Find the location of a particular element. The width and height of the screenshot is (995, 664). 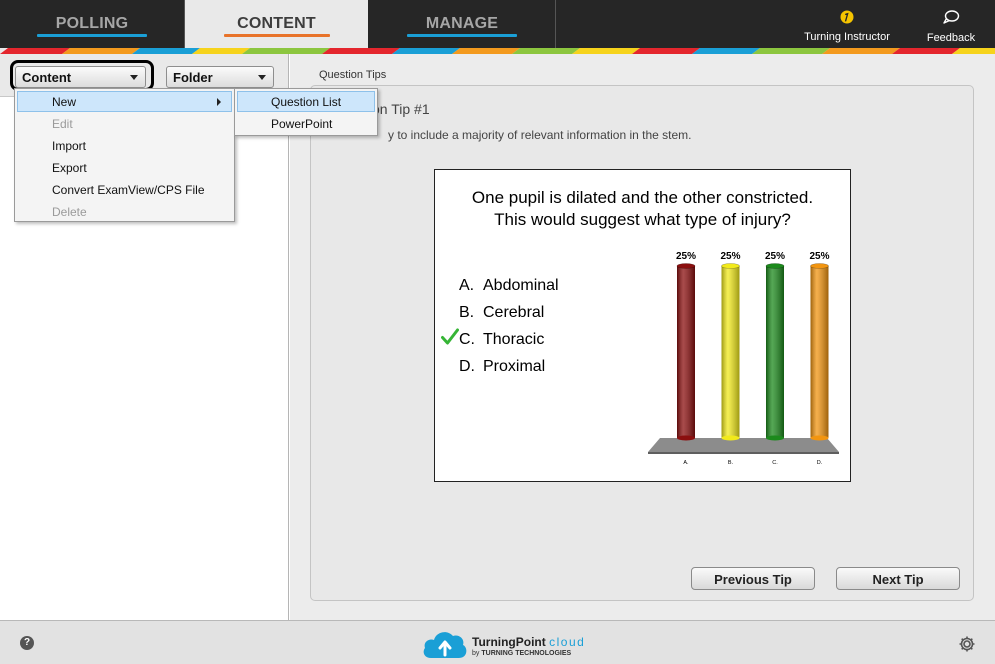

chart-floor-edge is located at coordinates (743, 453).